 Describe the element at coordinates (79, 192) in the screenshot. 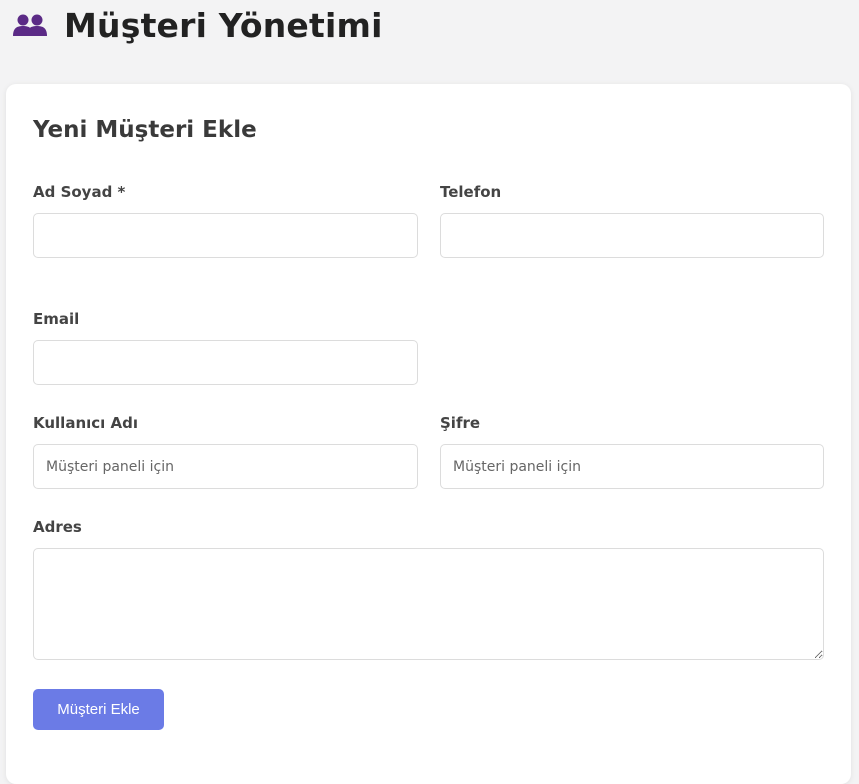

I see `name-label: Ad Soyad *` at that location.